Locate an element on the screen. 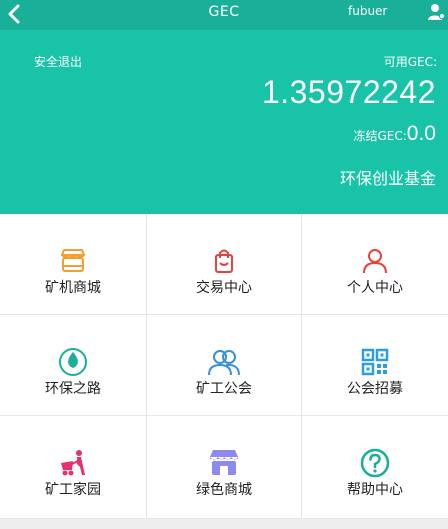 The height and width of the screenshot is (529, 448). menu-item-trade-center: 交易中心 is located at coordinates (224, 264).